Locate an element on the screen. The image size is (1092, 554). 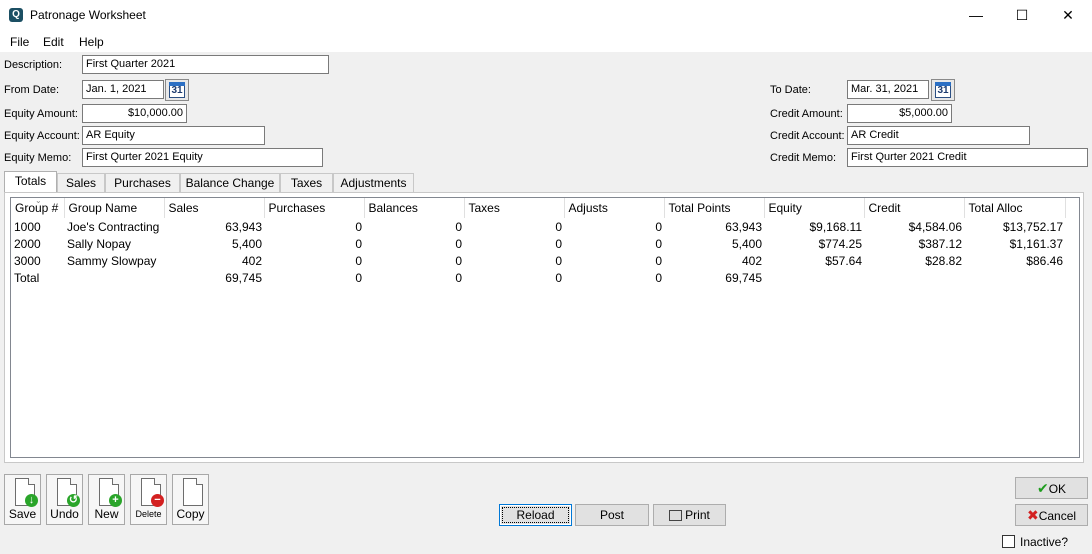
to-date-label: To Date: is located at coordinates (790, 90).